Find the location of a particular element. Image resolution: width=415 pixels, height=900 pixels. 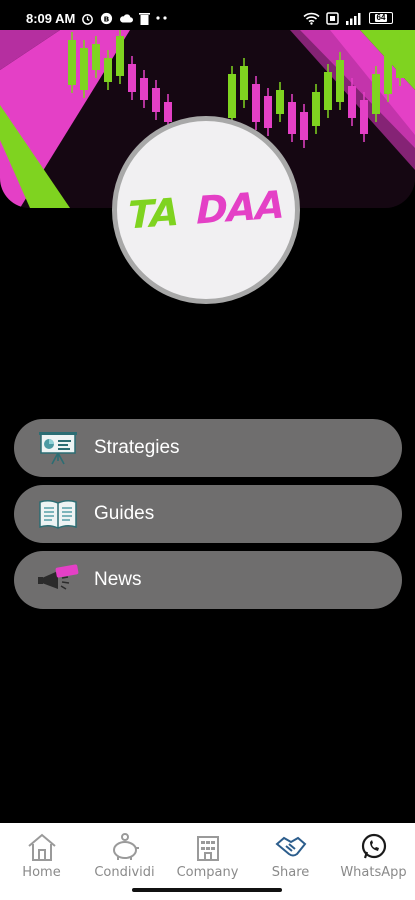

trash-icon is located at coordinates (145, 18).